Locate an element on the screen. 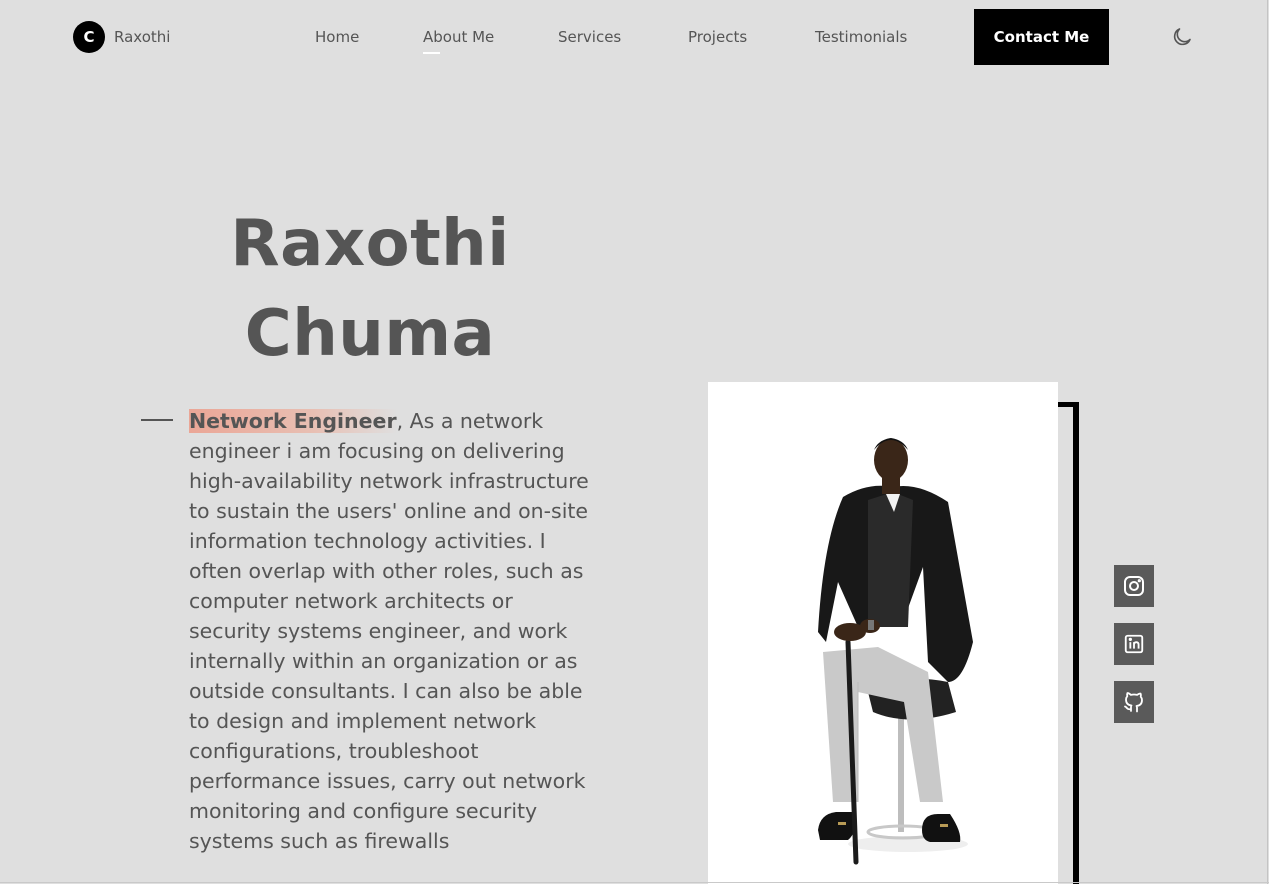 The image size is (1269, 884). page-edge is located at coordinates (1267, 442).